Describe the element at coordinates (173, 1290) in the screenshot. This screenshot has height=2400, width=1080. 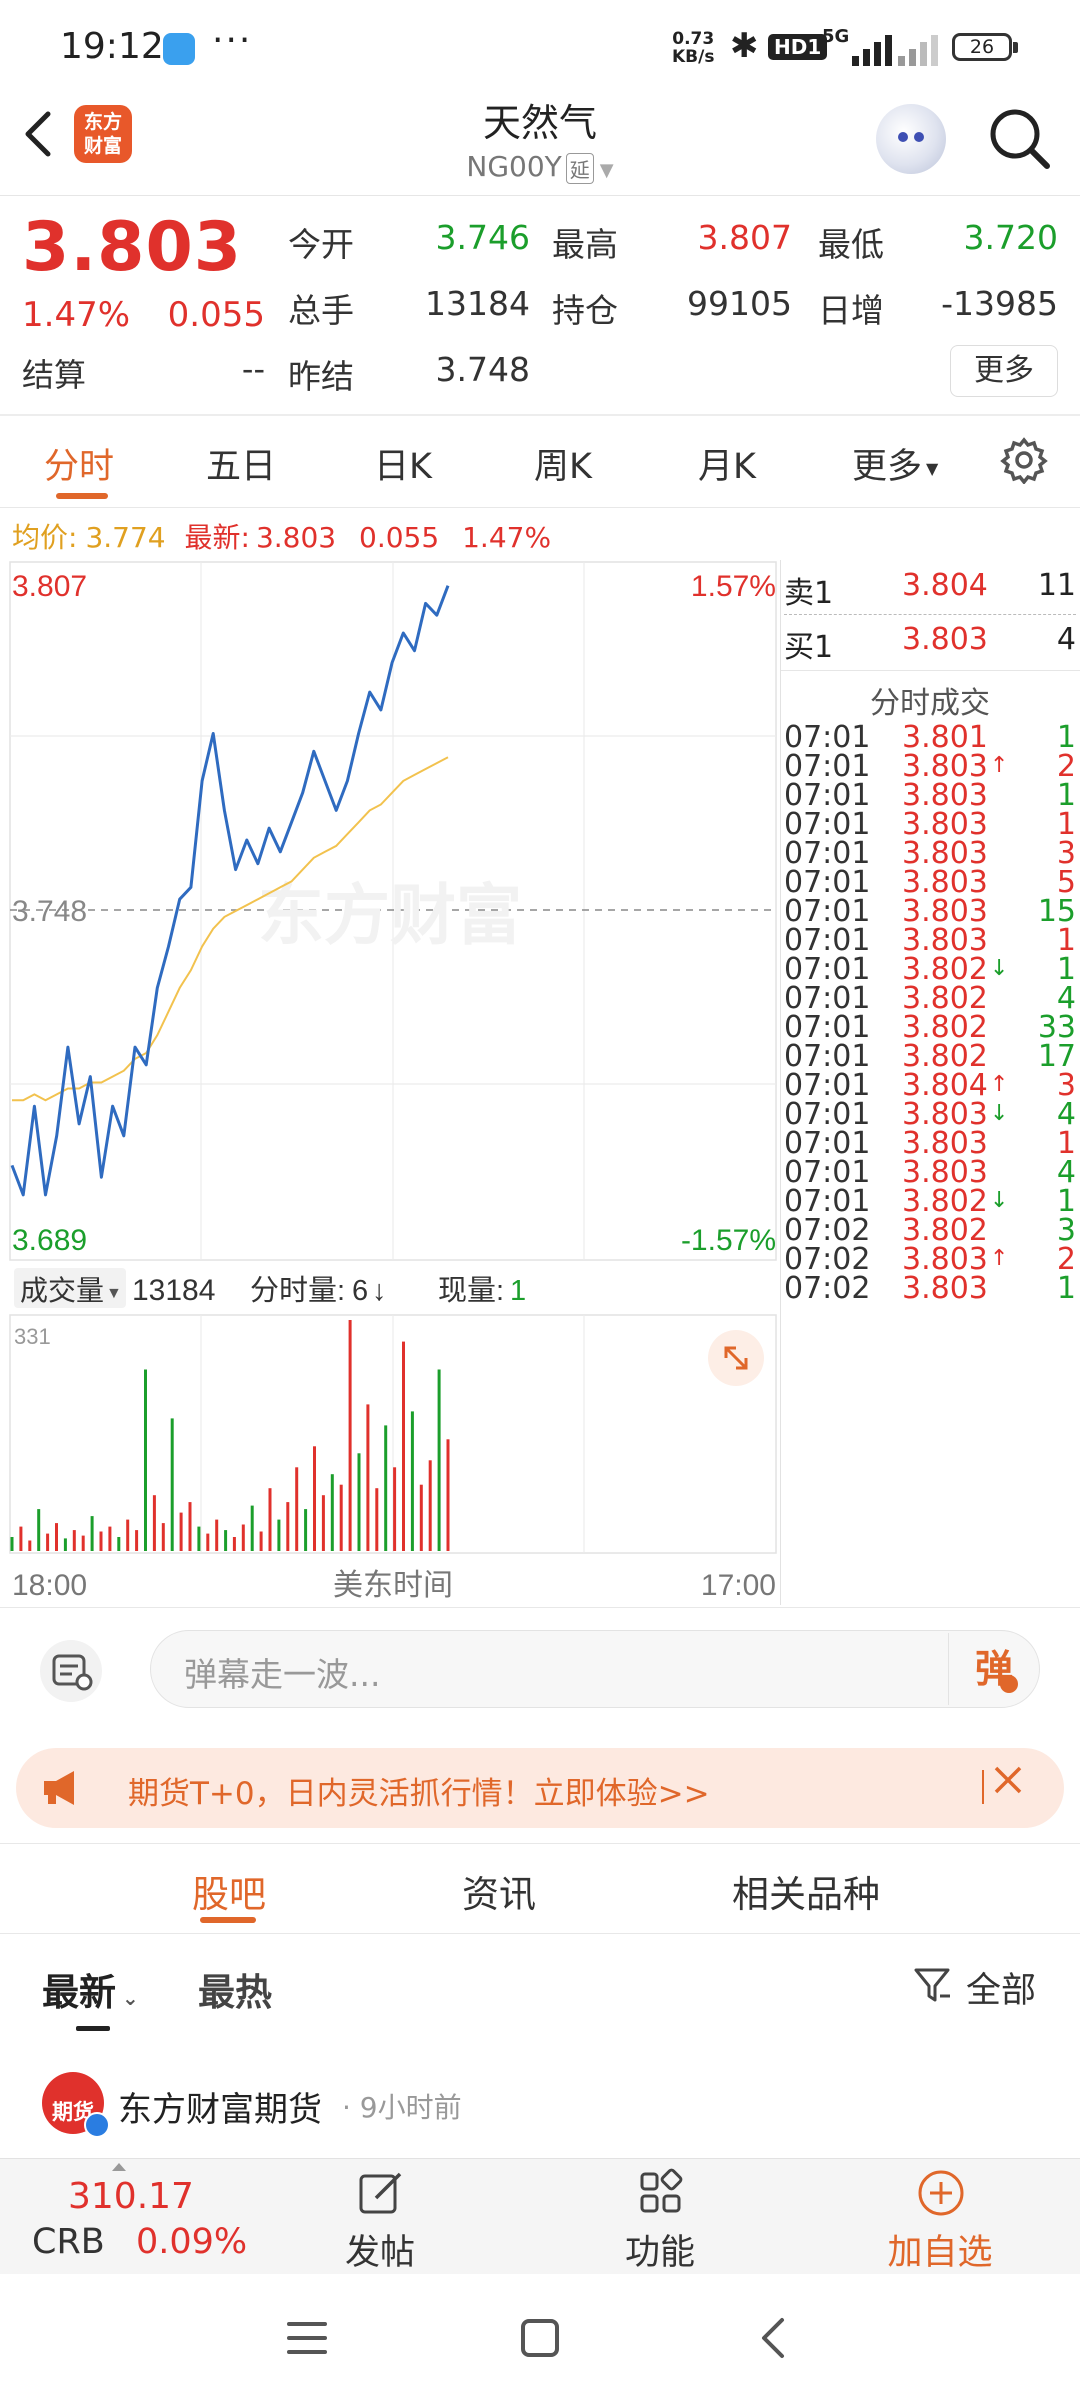
I see `volume-total: 13184` at that location.